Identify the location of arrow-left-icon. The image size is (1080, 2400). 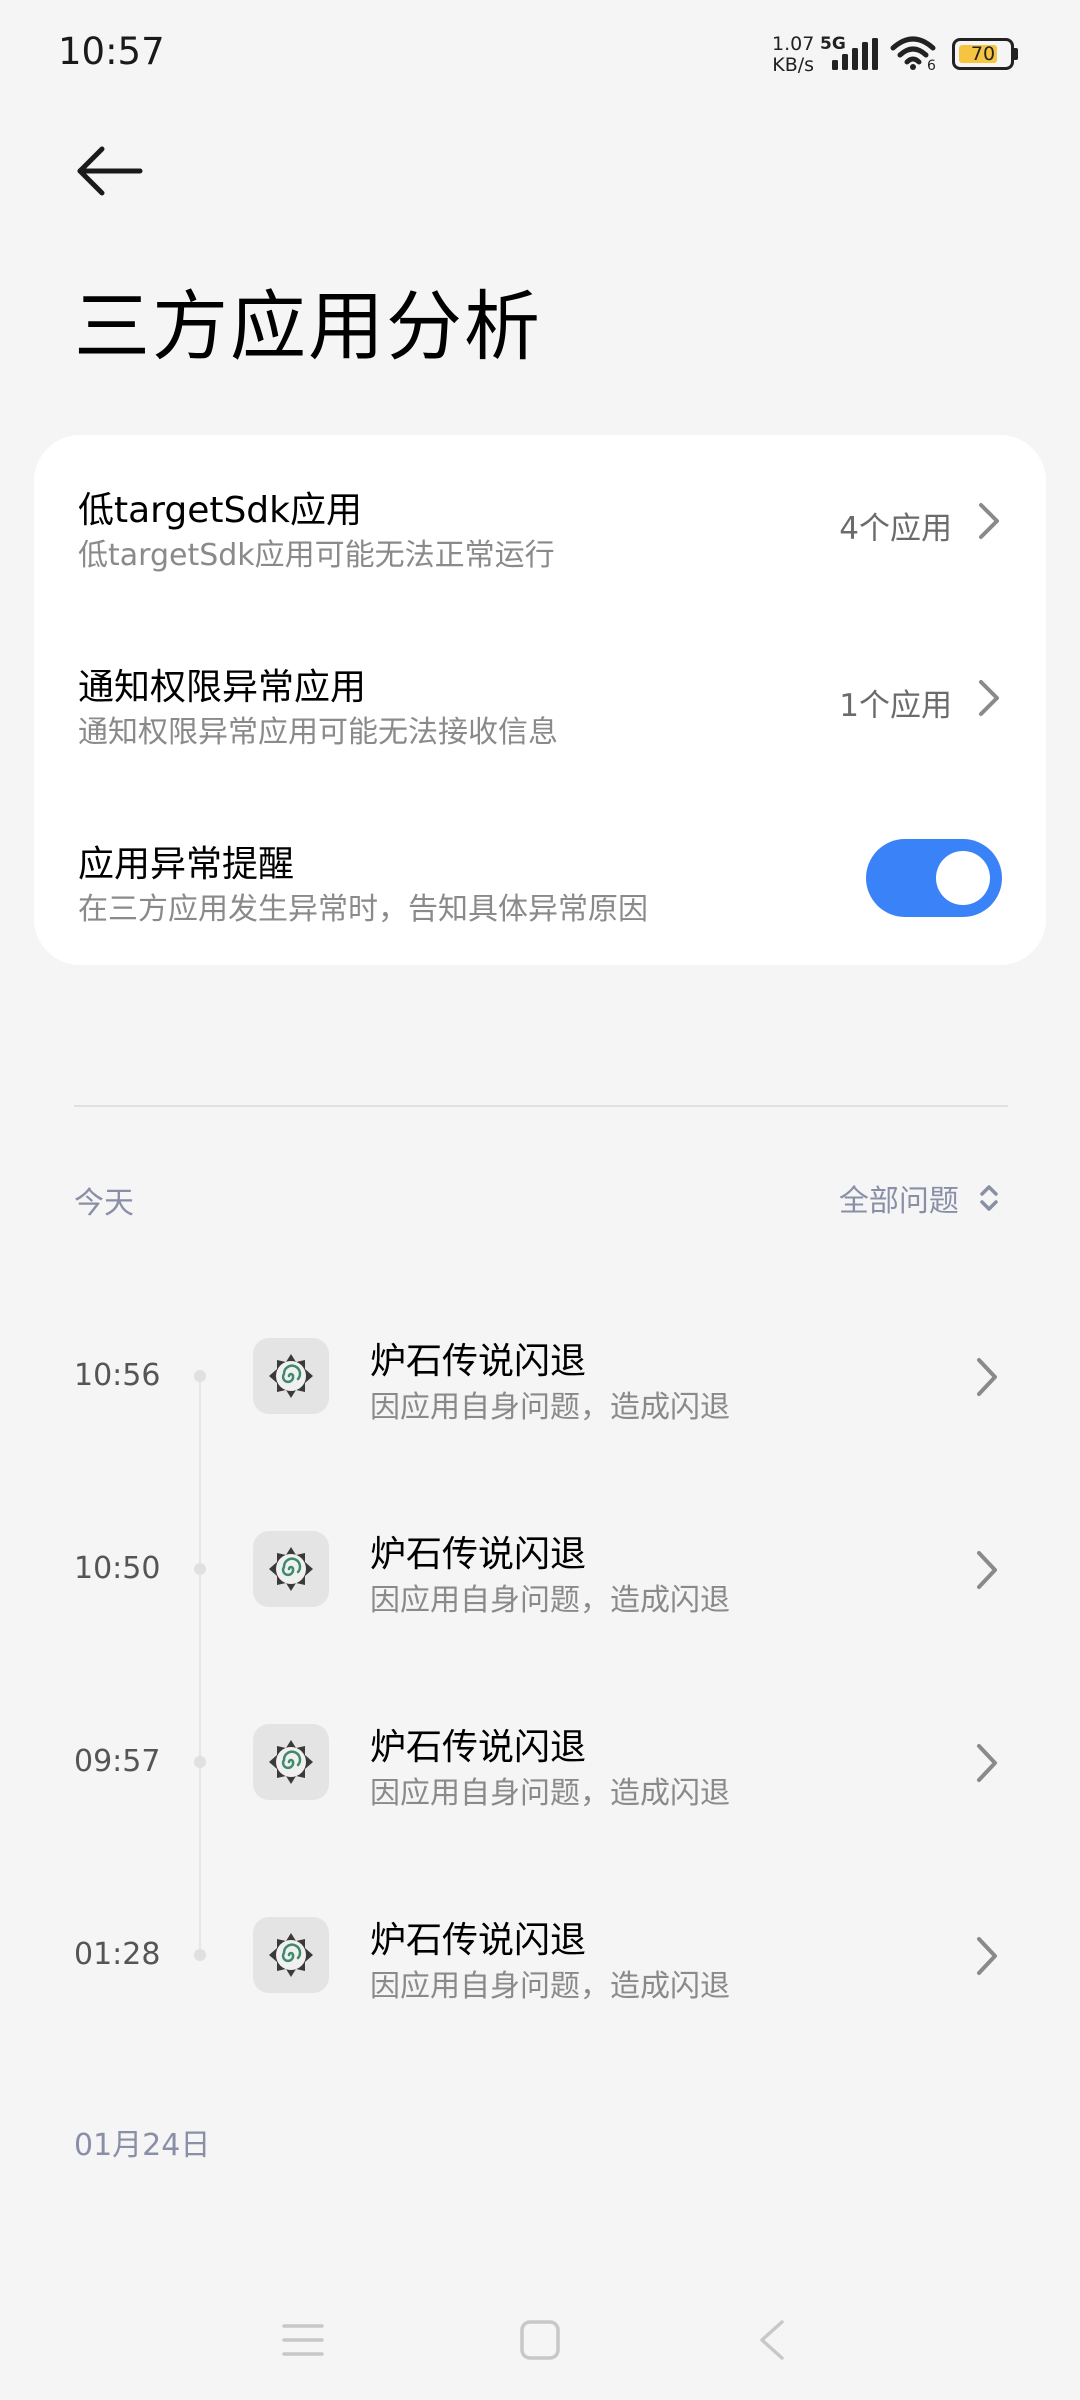
(110, 171).